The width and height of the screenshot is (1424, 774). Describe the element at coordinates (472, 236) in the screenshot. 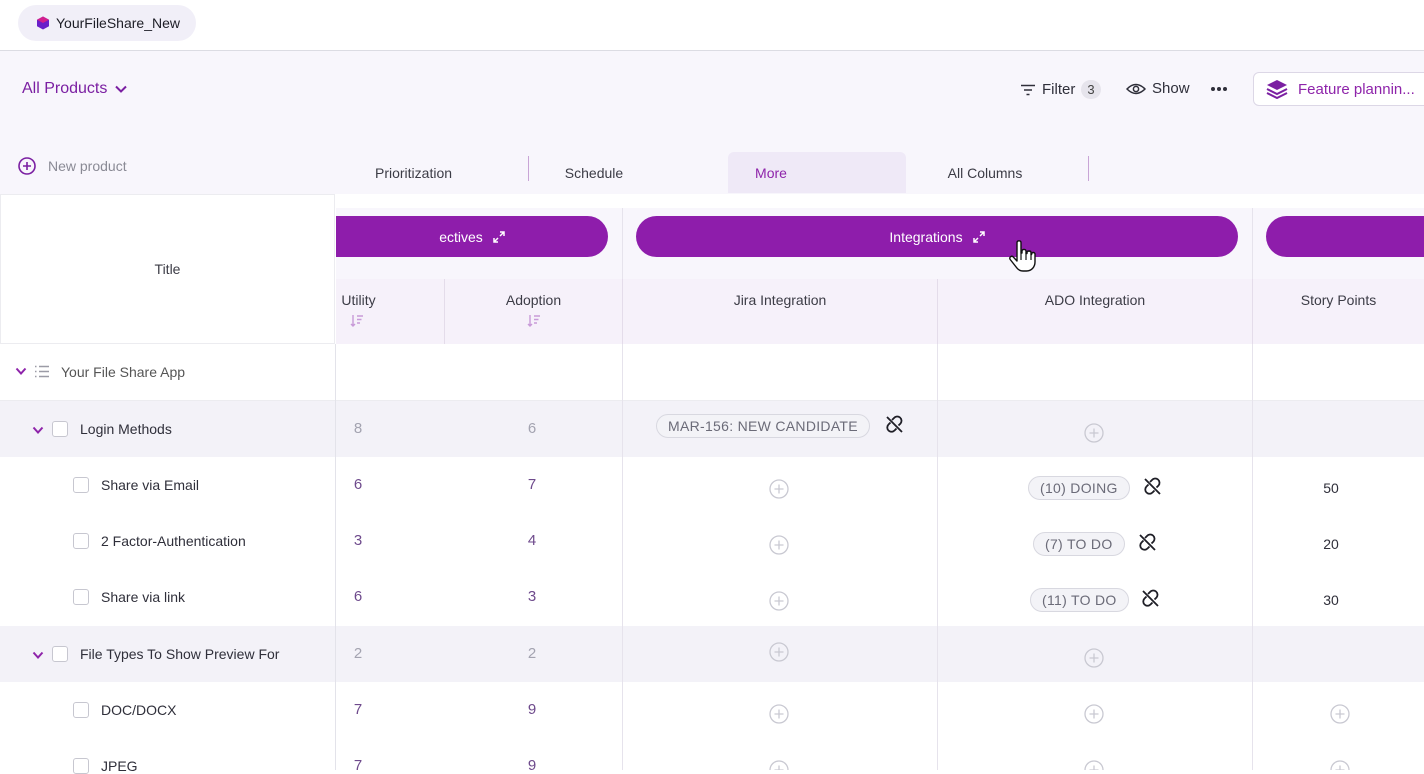

I see `column-group-objectives: ectives` at that location.